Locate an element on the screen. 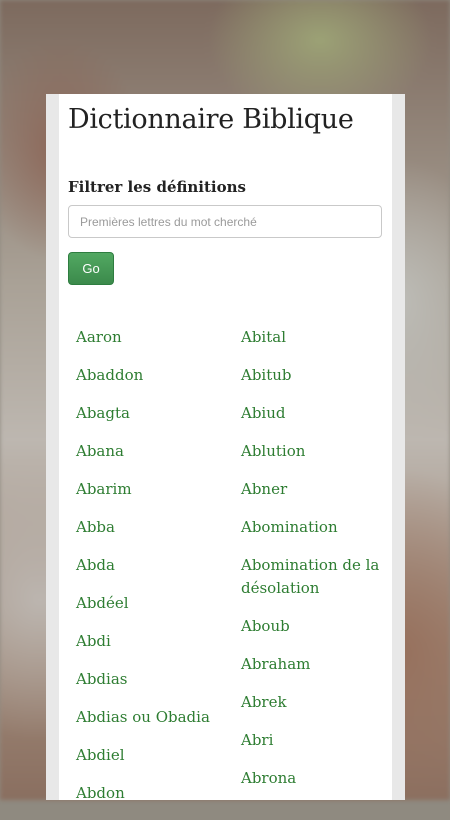  entry-link: Abarim is located at coordinates (156, 489).